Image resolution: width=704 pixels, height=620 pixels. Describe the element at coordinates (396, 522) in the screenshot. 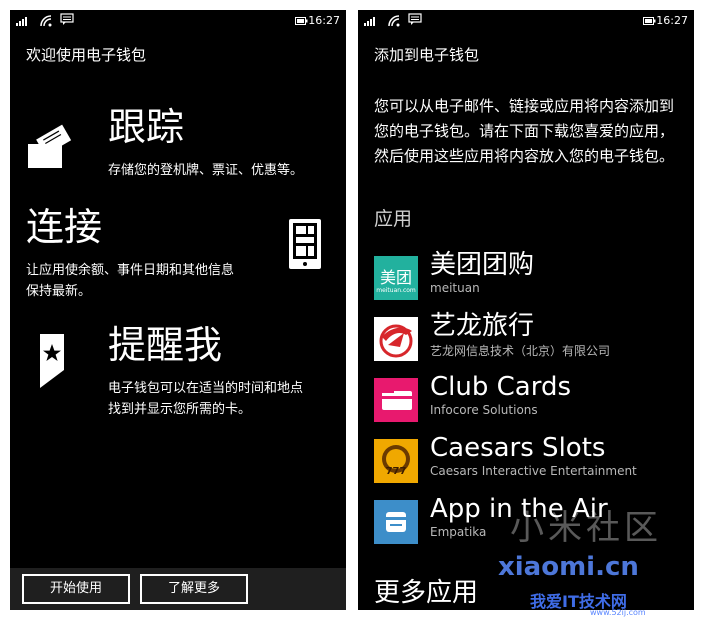

I see `app-in-the-air-logo-icon` at that location.